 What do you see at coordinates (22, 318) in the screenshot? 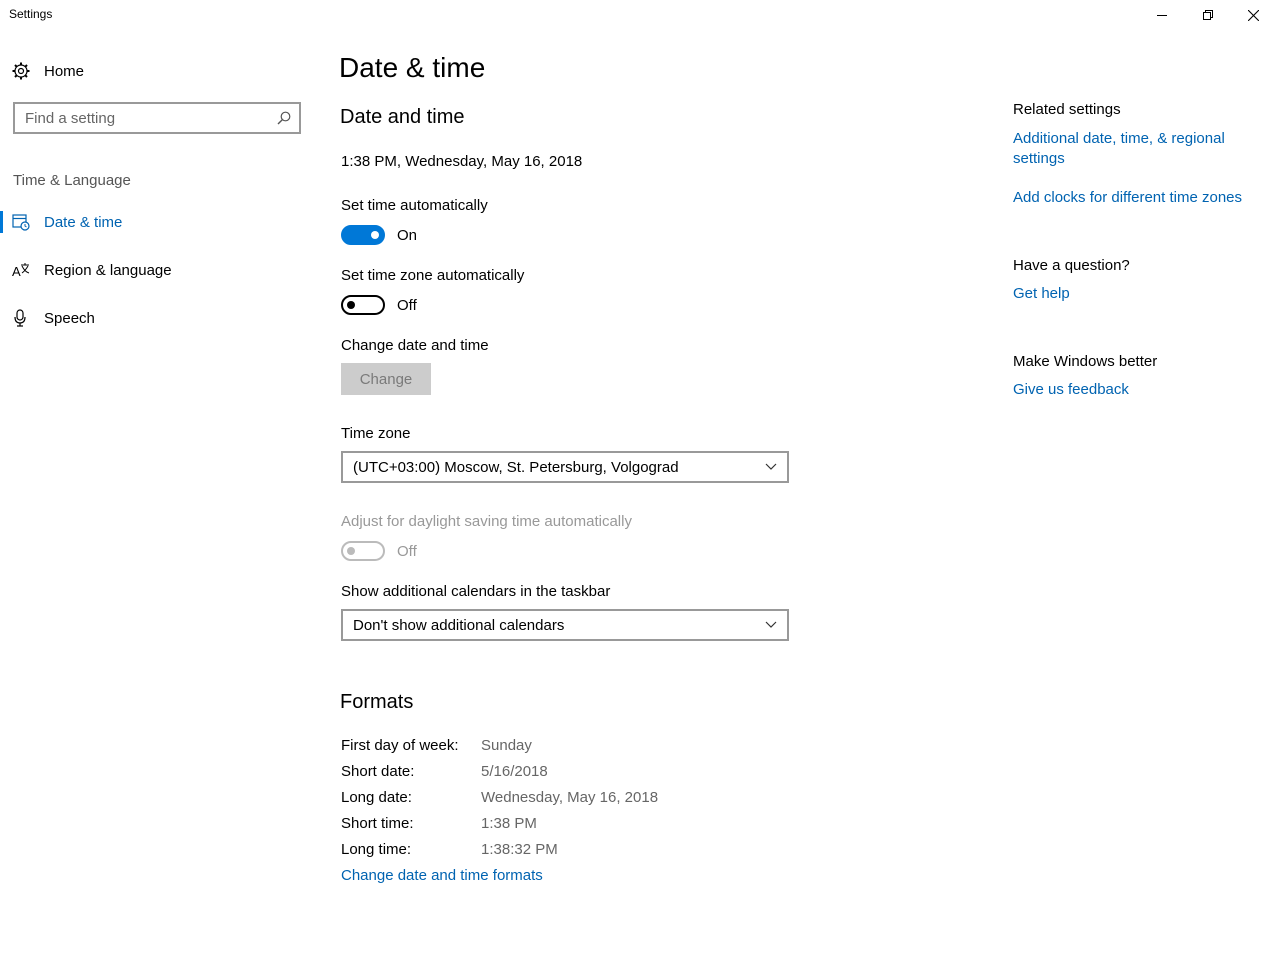
I see `microphone-icon` at bounding box center [22, 318].